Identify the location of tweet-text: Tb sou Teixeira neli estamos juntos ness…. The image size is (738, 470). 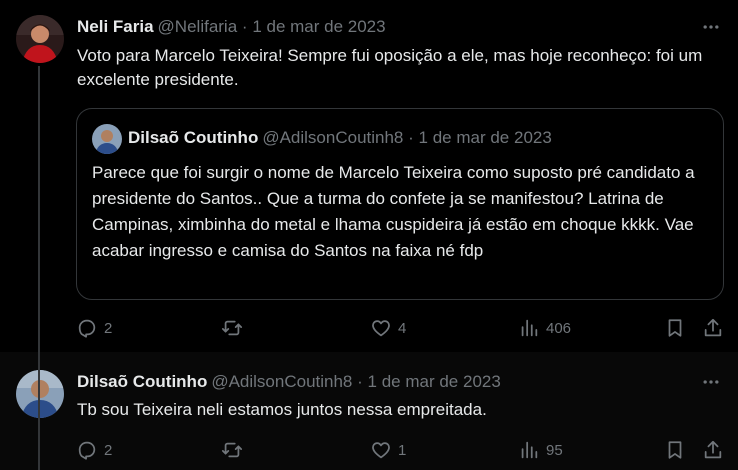
(282, 409).